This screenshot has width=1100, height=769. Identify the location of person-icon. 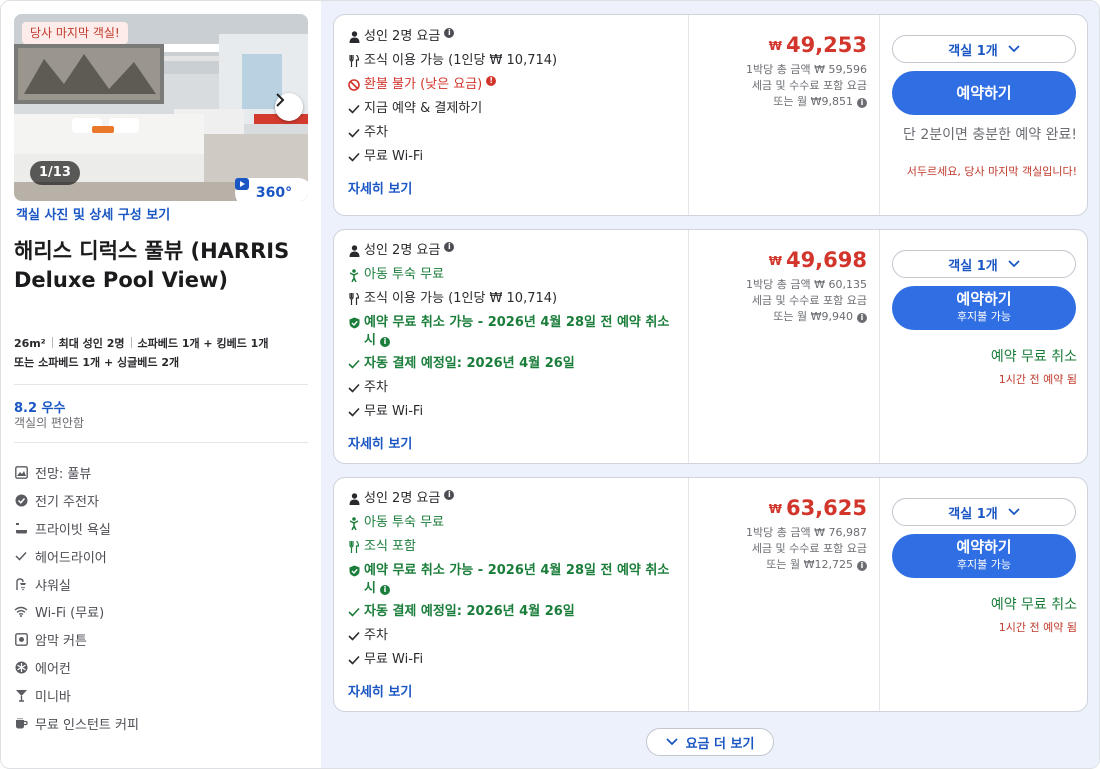
(354, 499).